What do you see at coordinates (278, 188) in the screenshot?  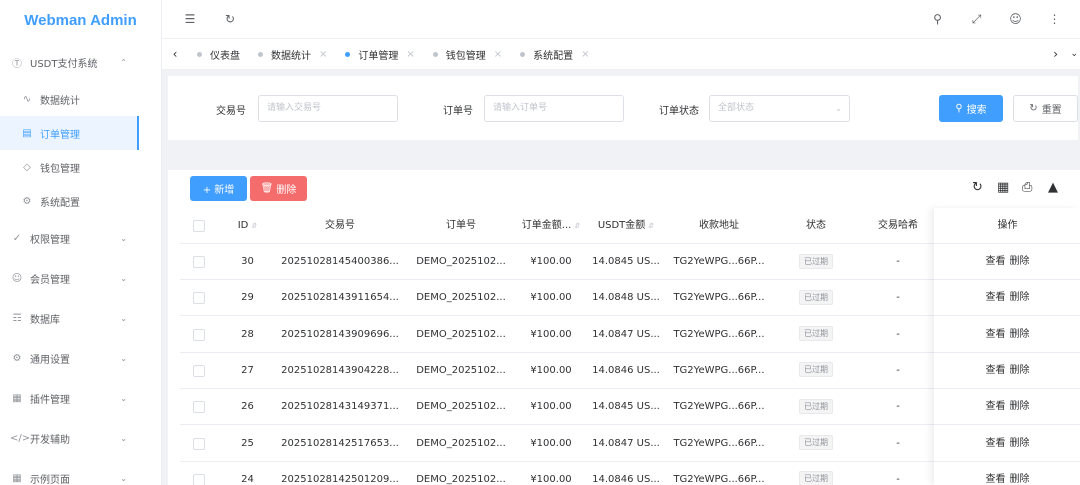 I see `batch-delete-button: 🗑 删除` at bounding box center [278, 188].